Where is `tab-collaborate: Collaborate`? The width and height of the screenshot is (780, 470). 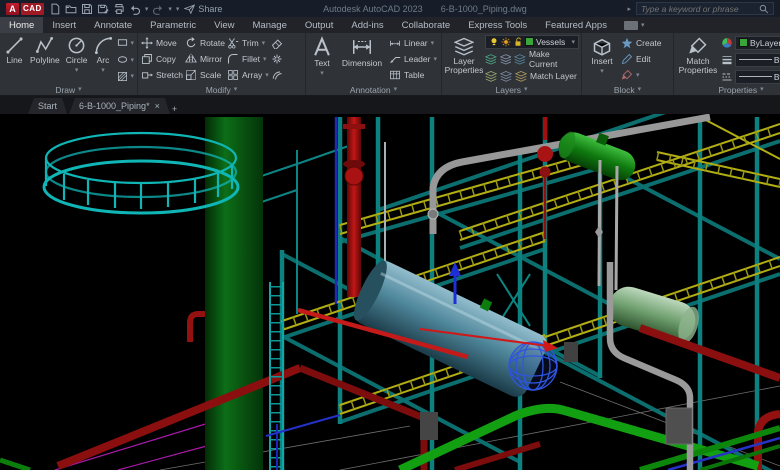
tab-collaborate: Collaborate is located at coordinates (426, 25).